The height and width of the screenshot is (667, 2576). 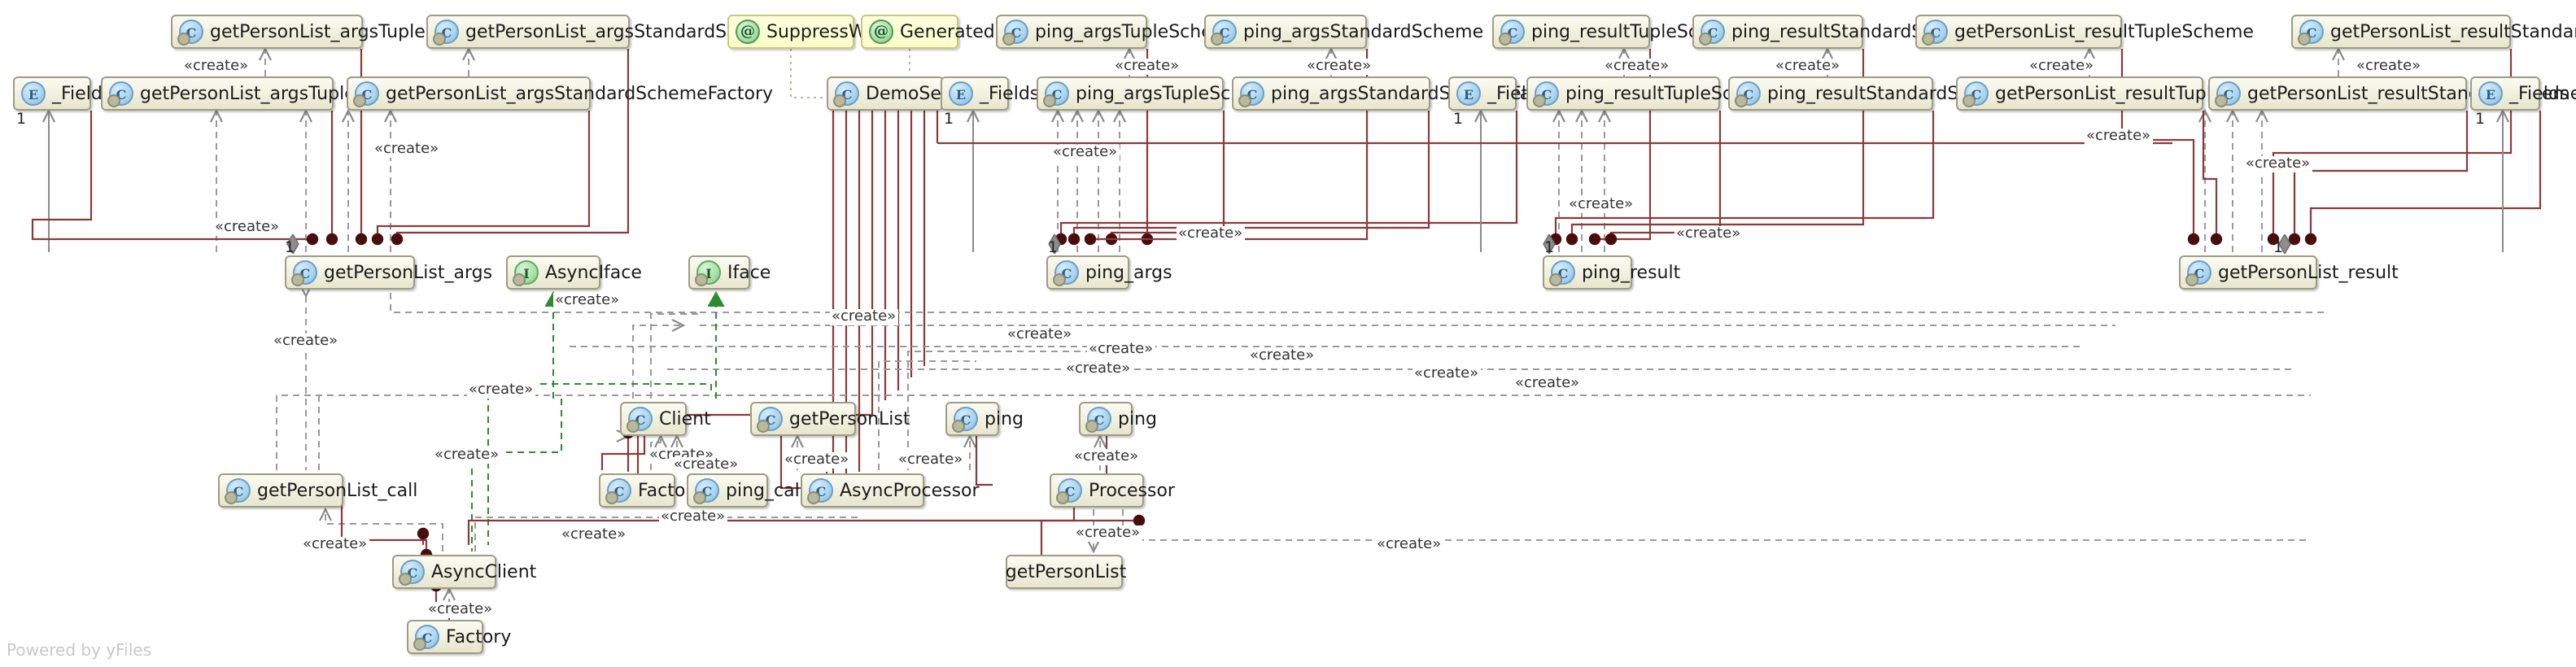 What do you see at coordinates (984, 419) in the screenshot?
I see `uml-node-ping_i1: Cping` at bounding box center [984, 419].